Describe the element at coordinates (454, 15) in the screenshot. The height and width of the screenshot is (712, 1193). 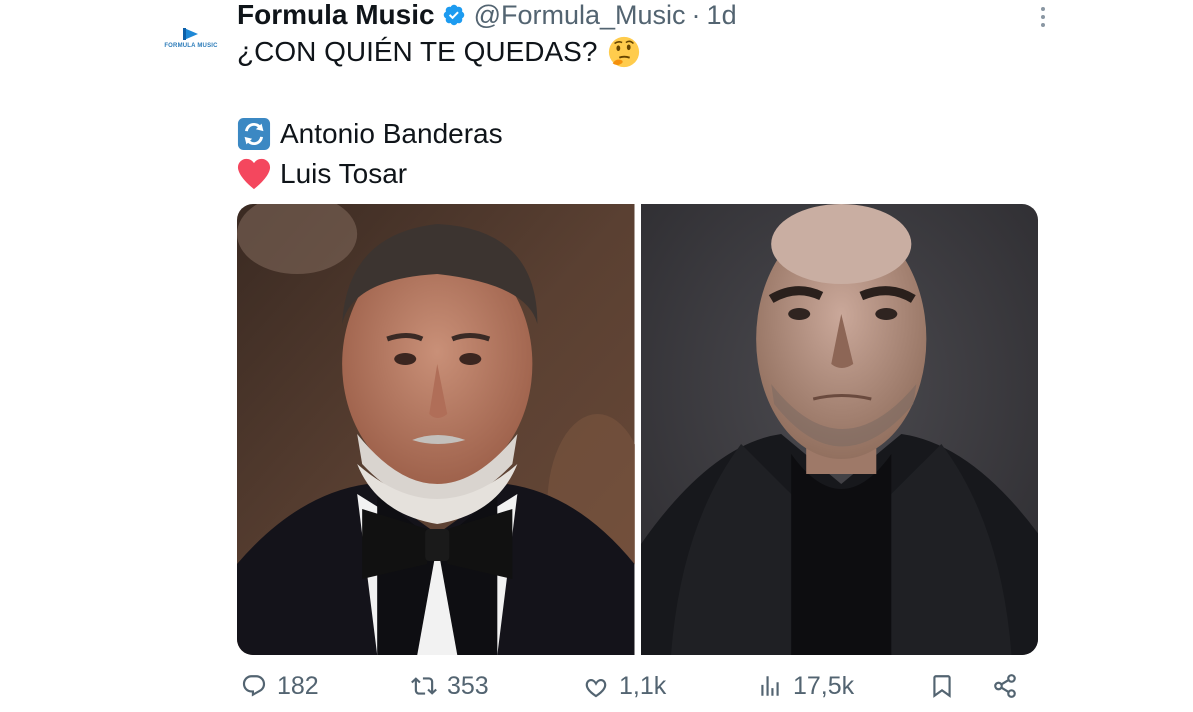
I see `verified-badge-icon` at that location.